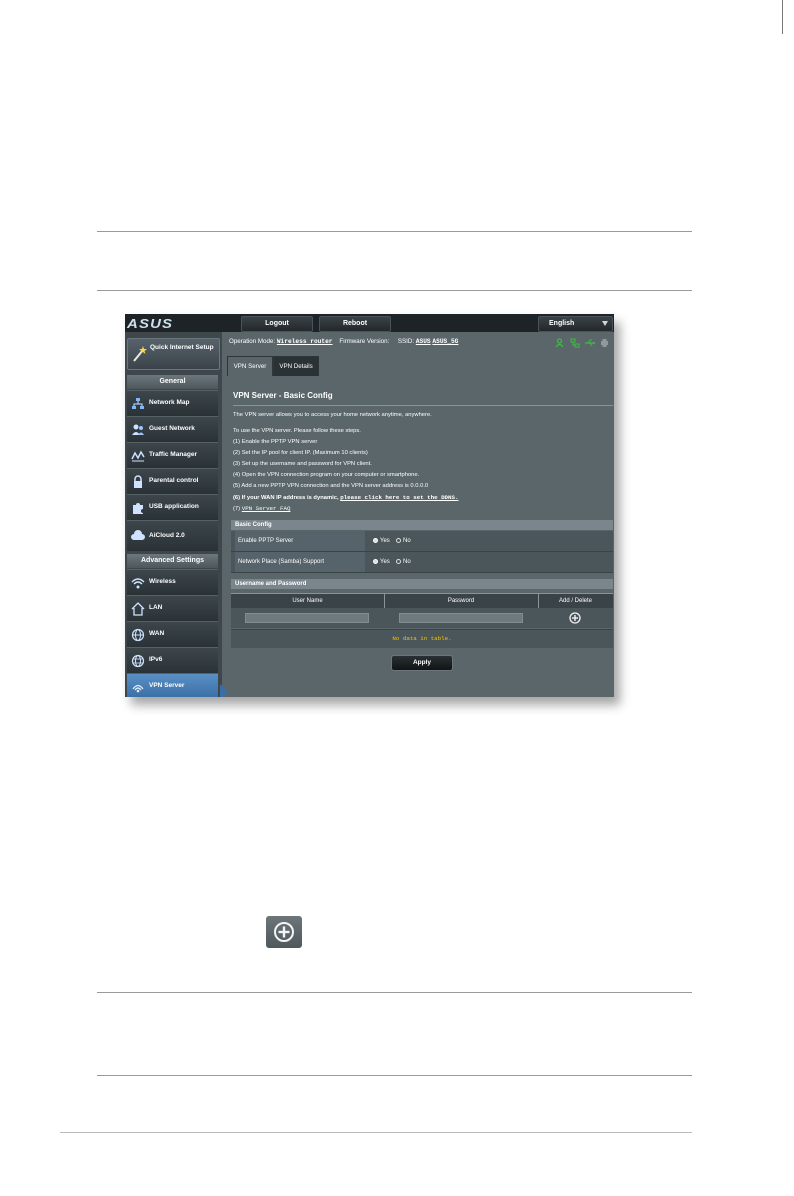 The height and width of the screenshot is (1196, 794). Describe the element at coordinates (172, 634) in the screenshot. I see `sidebar-item-wan: WAN` at that location.